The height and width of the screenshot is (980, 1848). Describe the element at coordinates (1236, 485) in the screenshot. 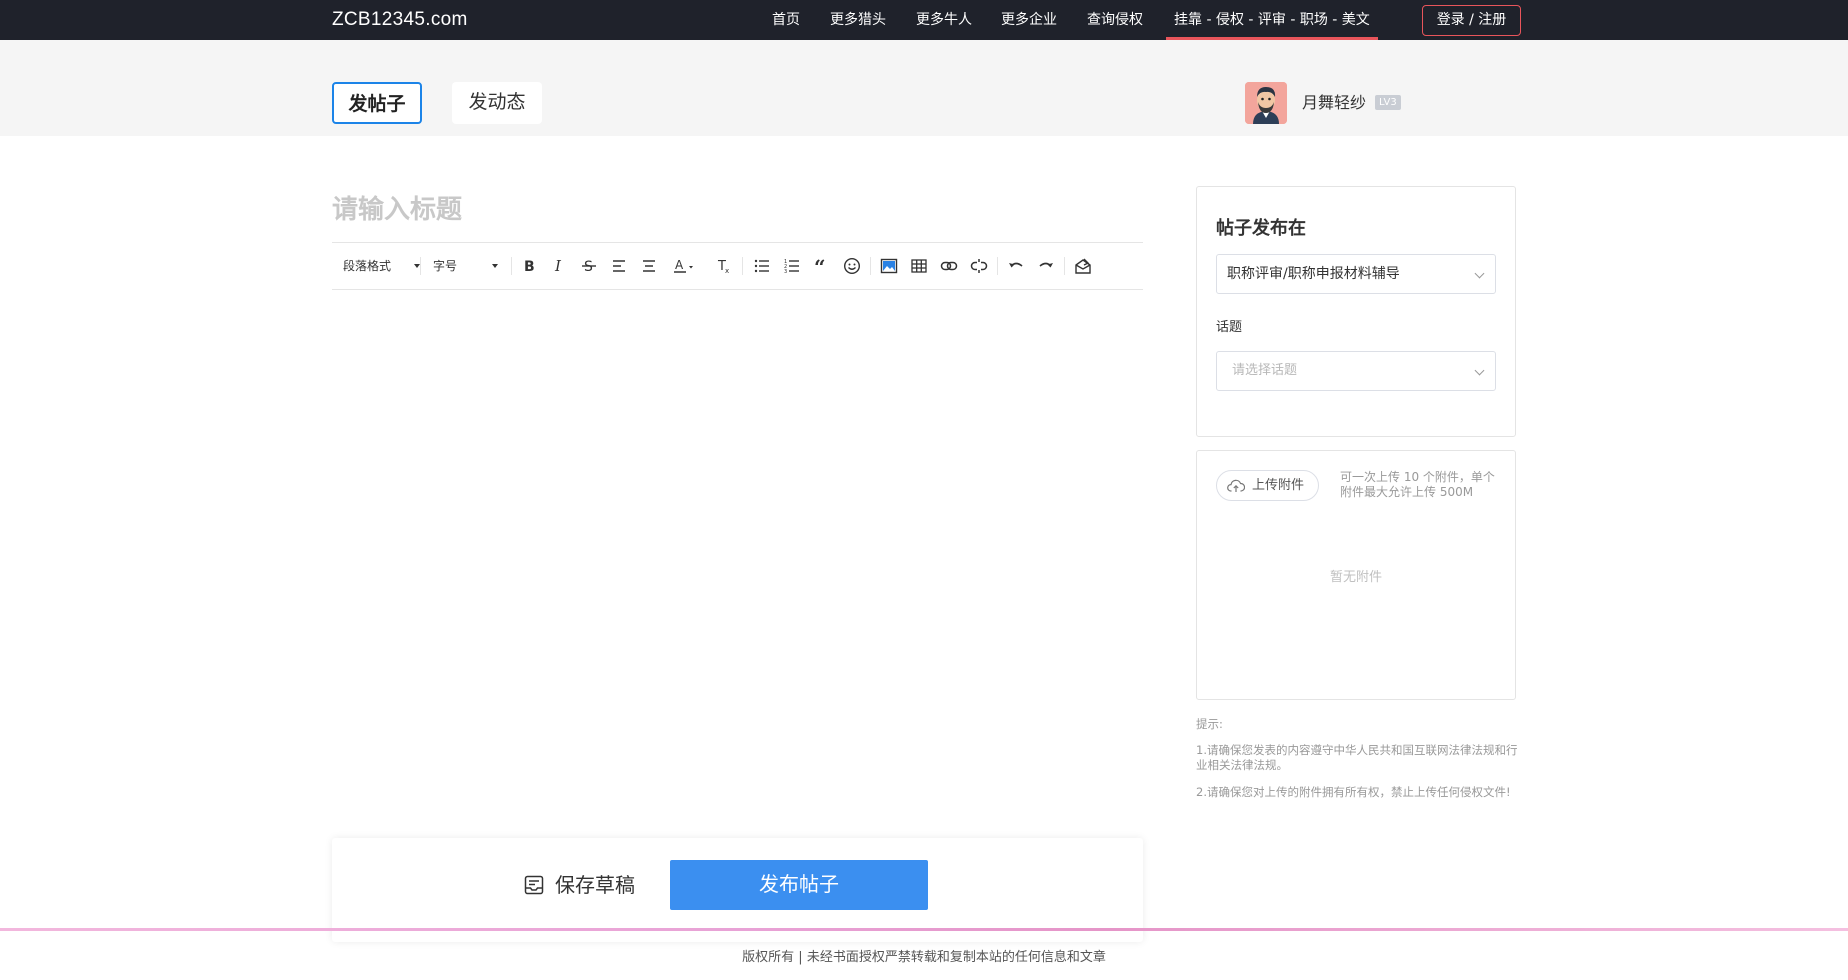

I see `cloud-upload-icon` at that location.